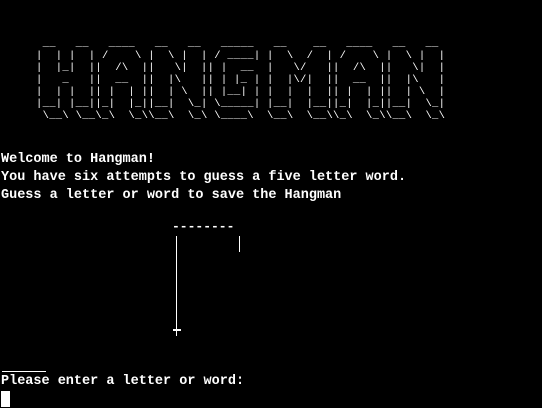 Image resolution: width=542 pixels, height=408 pixels. Describe the element at coordinates (78, 159) in the screenshot. I see `welcome-message: Welcome to Hangman!` at that location.